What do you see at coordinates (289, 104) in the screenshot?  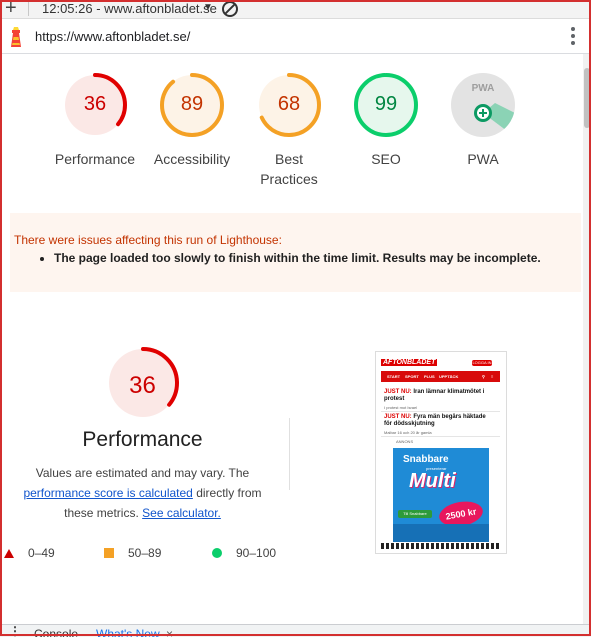 I see `gauge-score: 68` at bounding box center [289, 104].